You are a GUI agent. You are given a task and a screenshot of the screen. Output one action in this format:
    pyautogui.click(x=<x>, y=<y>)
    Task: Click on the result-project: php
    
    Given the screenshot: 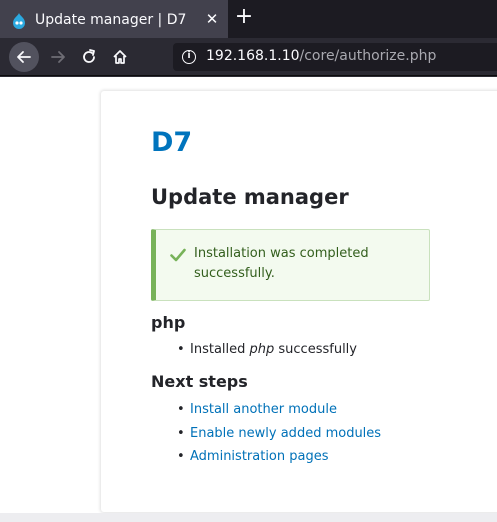 What is the action you would take?
    pyautogui.click(x=262, y=349)
    